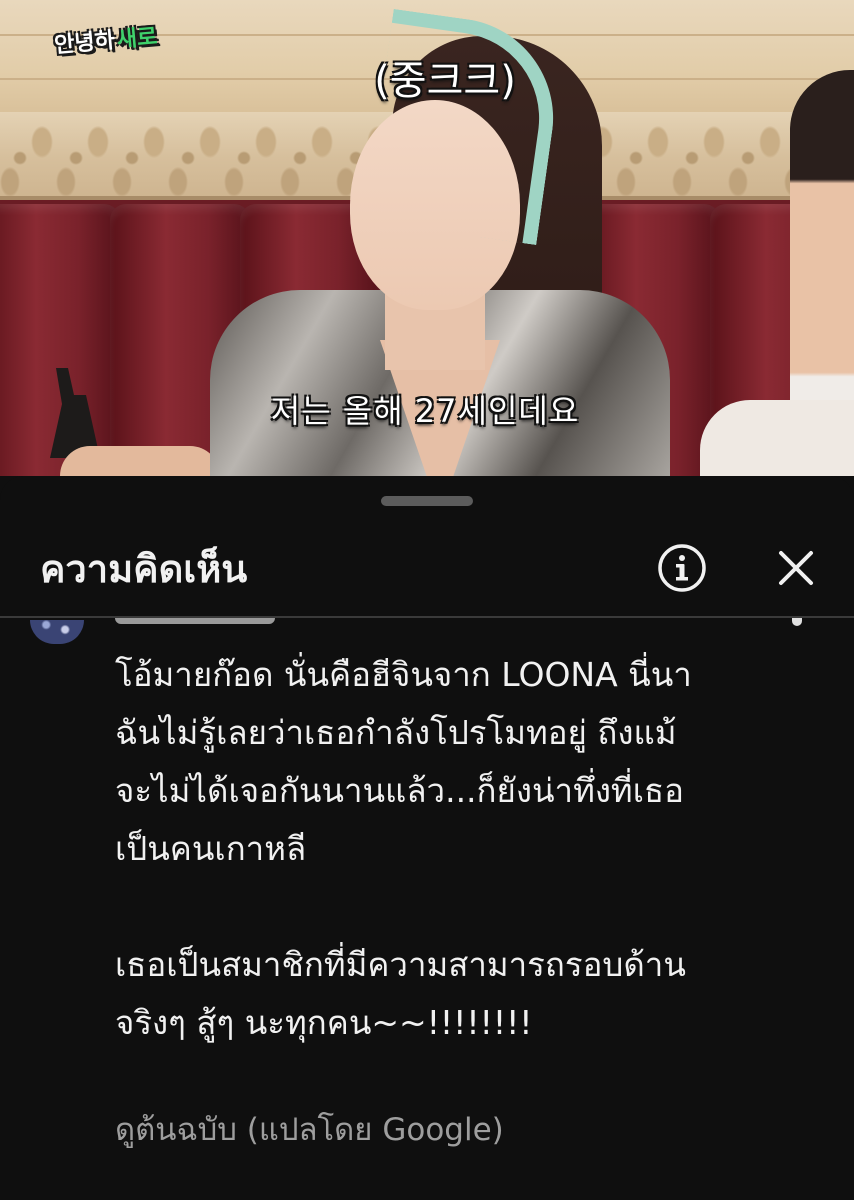  Describe the element at coordinates (777, 438) in the screenshot. I see `side-person-arm` at that location.